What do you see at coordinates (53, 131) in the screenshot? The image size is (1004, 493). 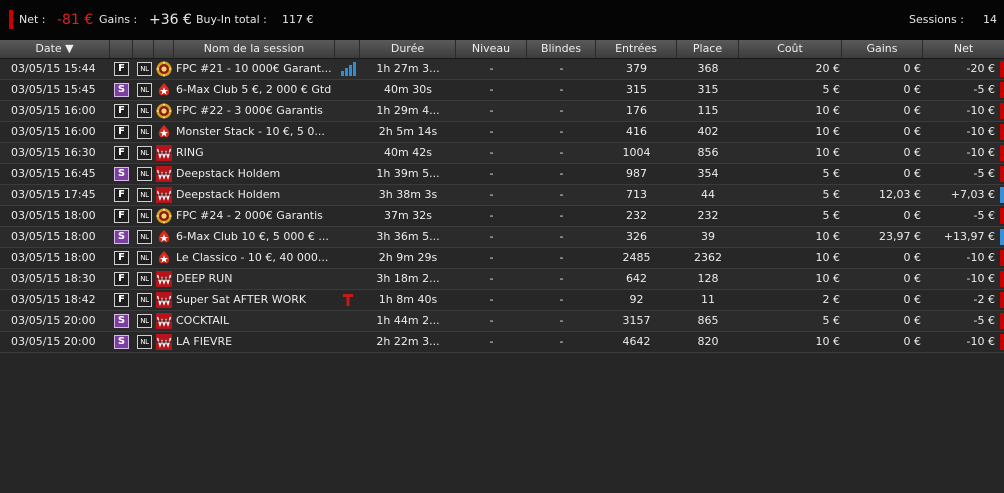 I see `cell-date: 03/05/15 16:00` at bounding box center [53, 131].